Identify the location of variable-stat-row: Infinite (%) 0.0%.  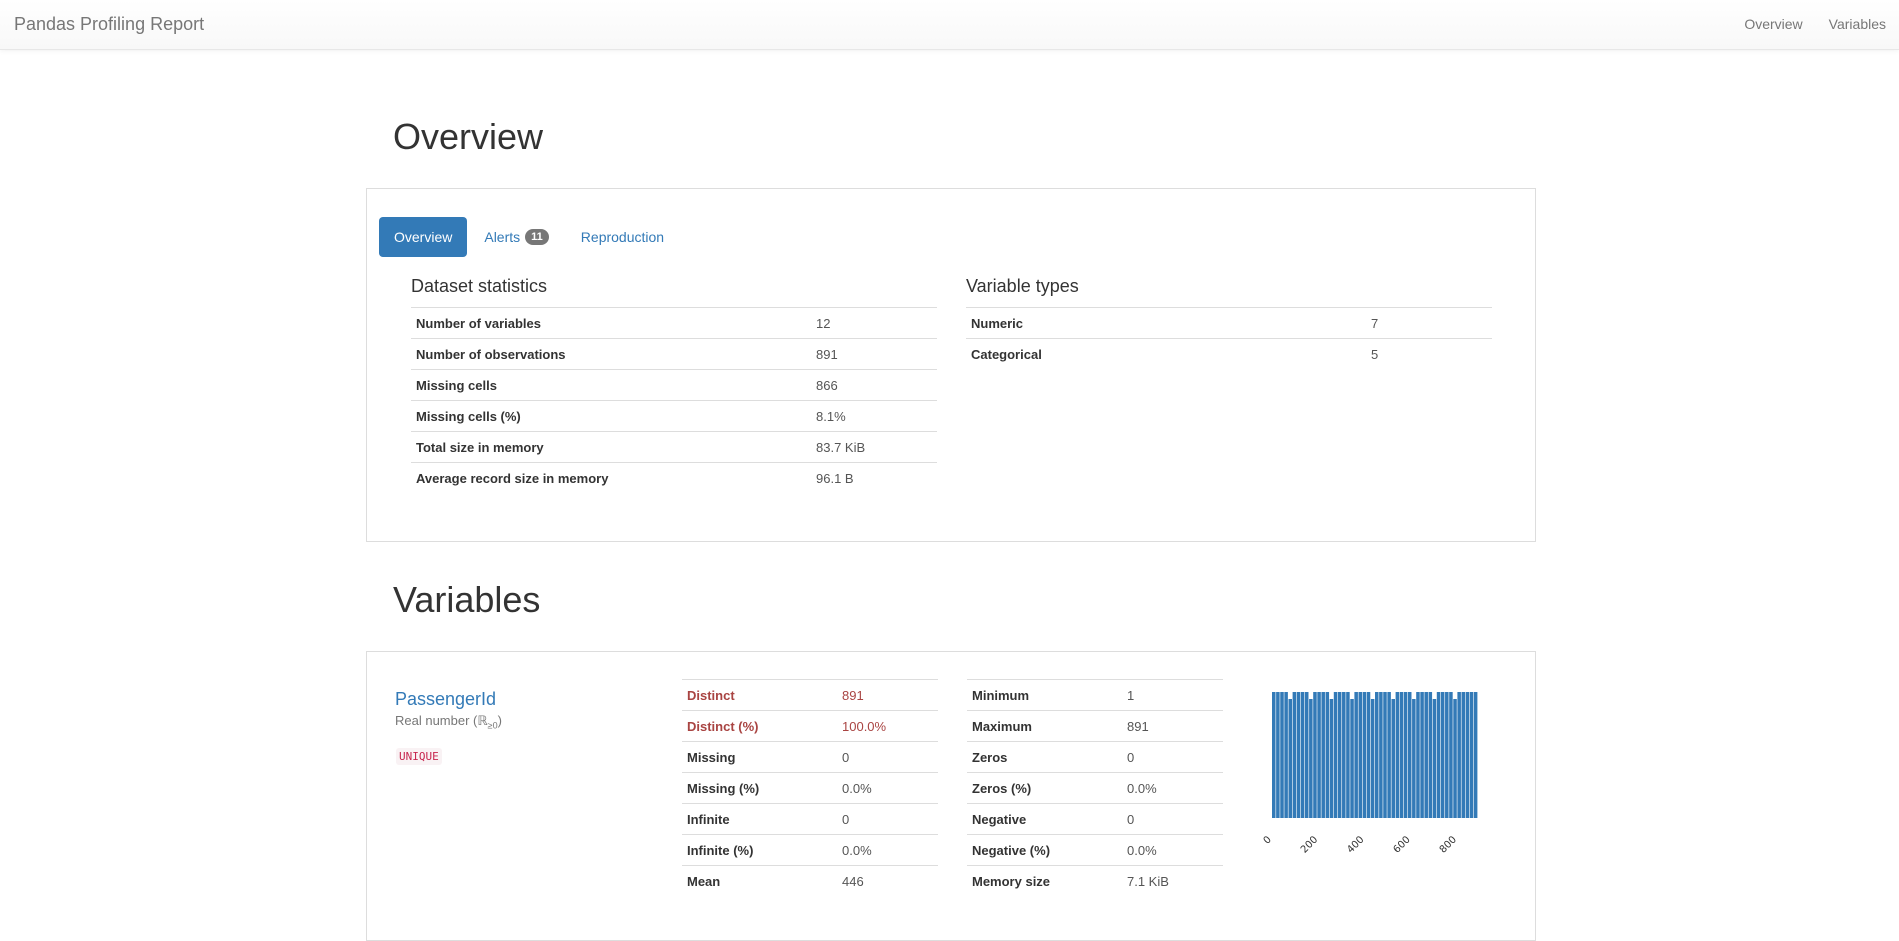
(810, 850).